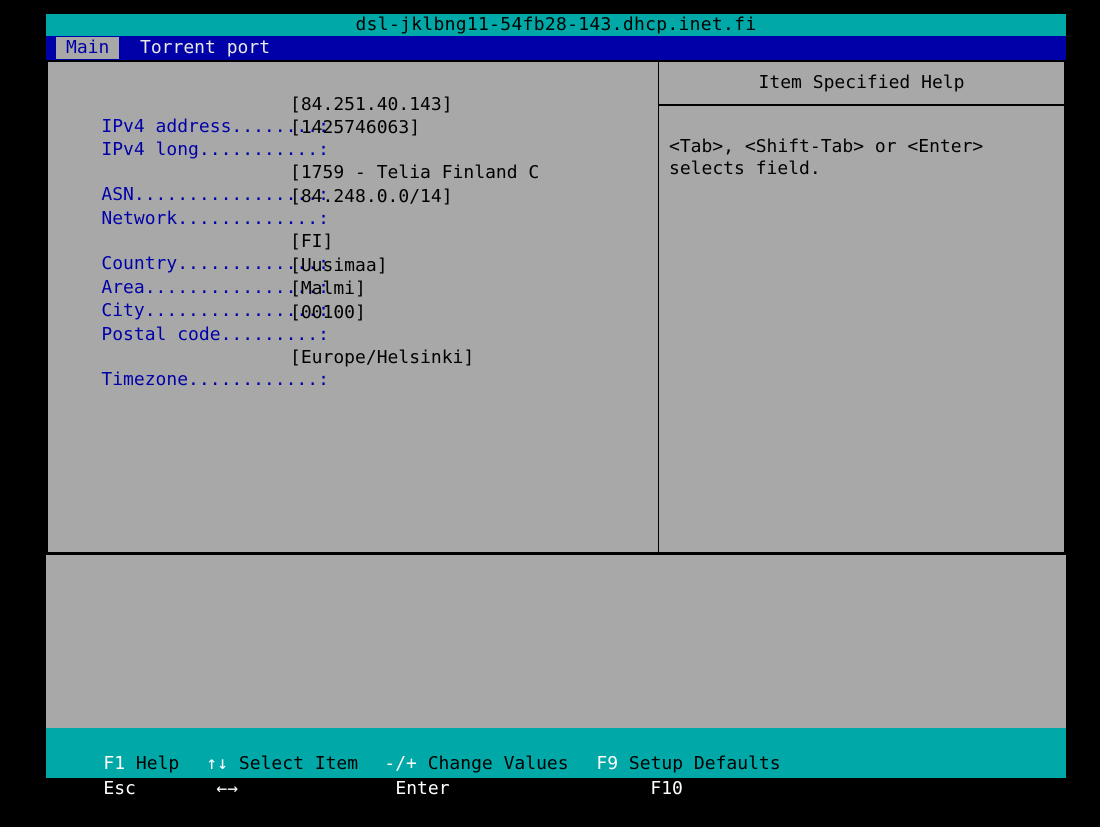 This screenshot has width=1100, height=827. I want to click on field-value-city: [Malmi], so click(328, 289).